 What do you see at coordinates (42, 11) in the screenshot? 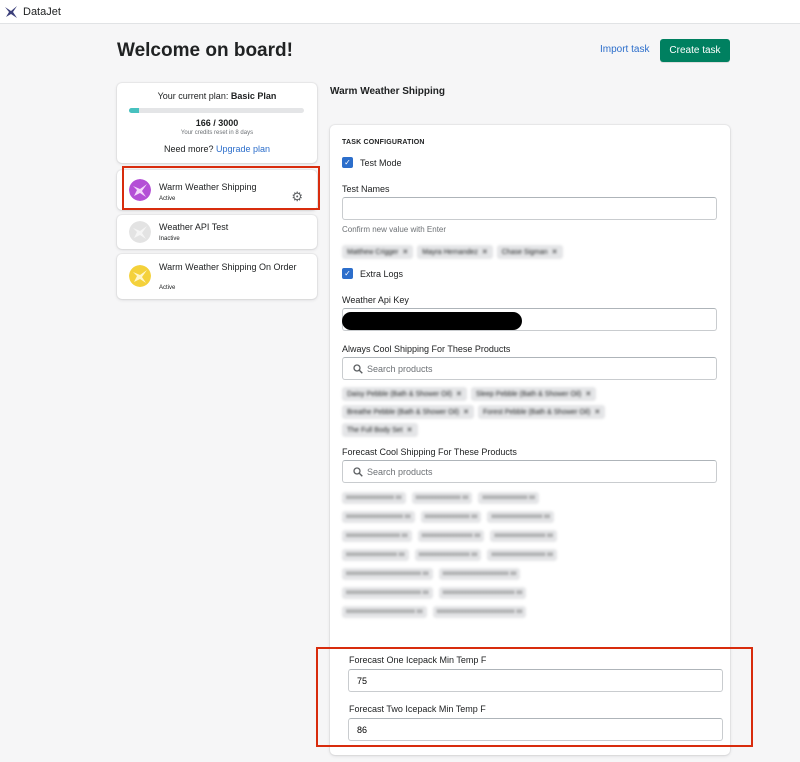
I see `app-title: DataJet` at bounding box center [42, 11].